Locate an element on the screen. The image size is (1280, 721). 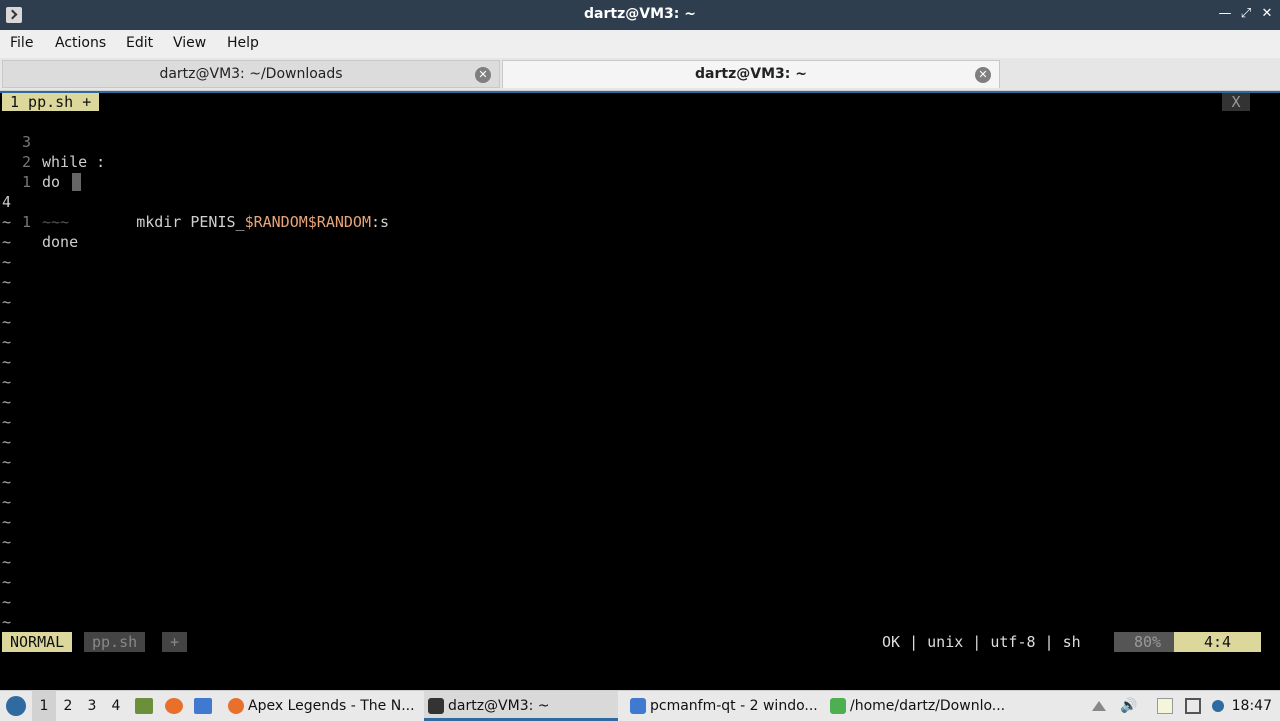
code-text: mkdir PENIS_ is located at coordinates (190, 222).